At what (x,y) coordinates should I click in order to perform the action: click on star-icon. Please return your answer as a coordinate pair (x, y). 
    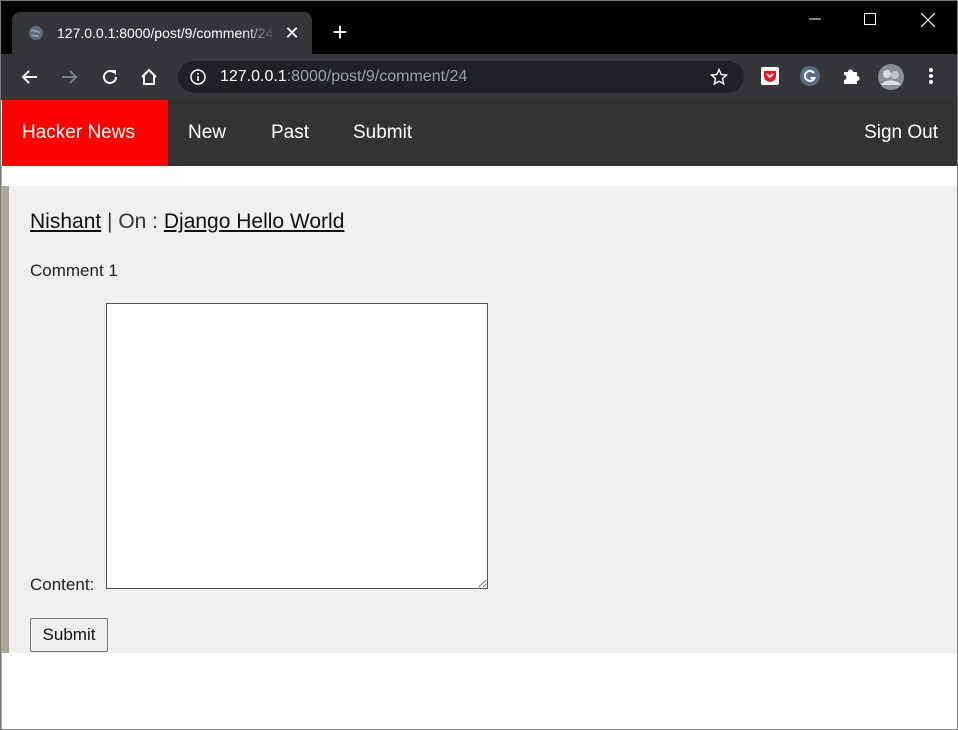
    Looking at the image, I should click on (719, 76).